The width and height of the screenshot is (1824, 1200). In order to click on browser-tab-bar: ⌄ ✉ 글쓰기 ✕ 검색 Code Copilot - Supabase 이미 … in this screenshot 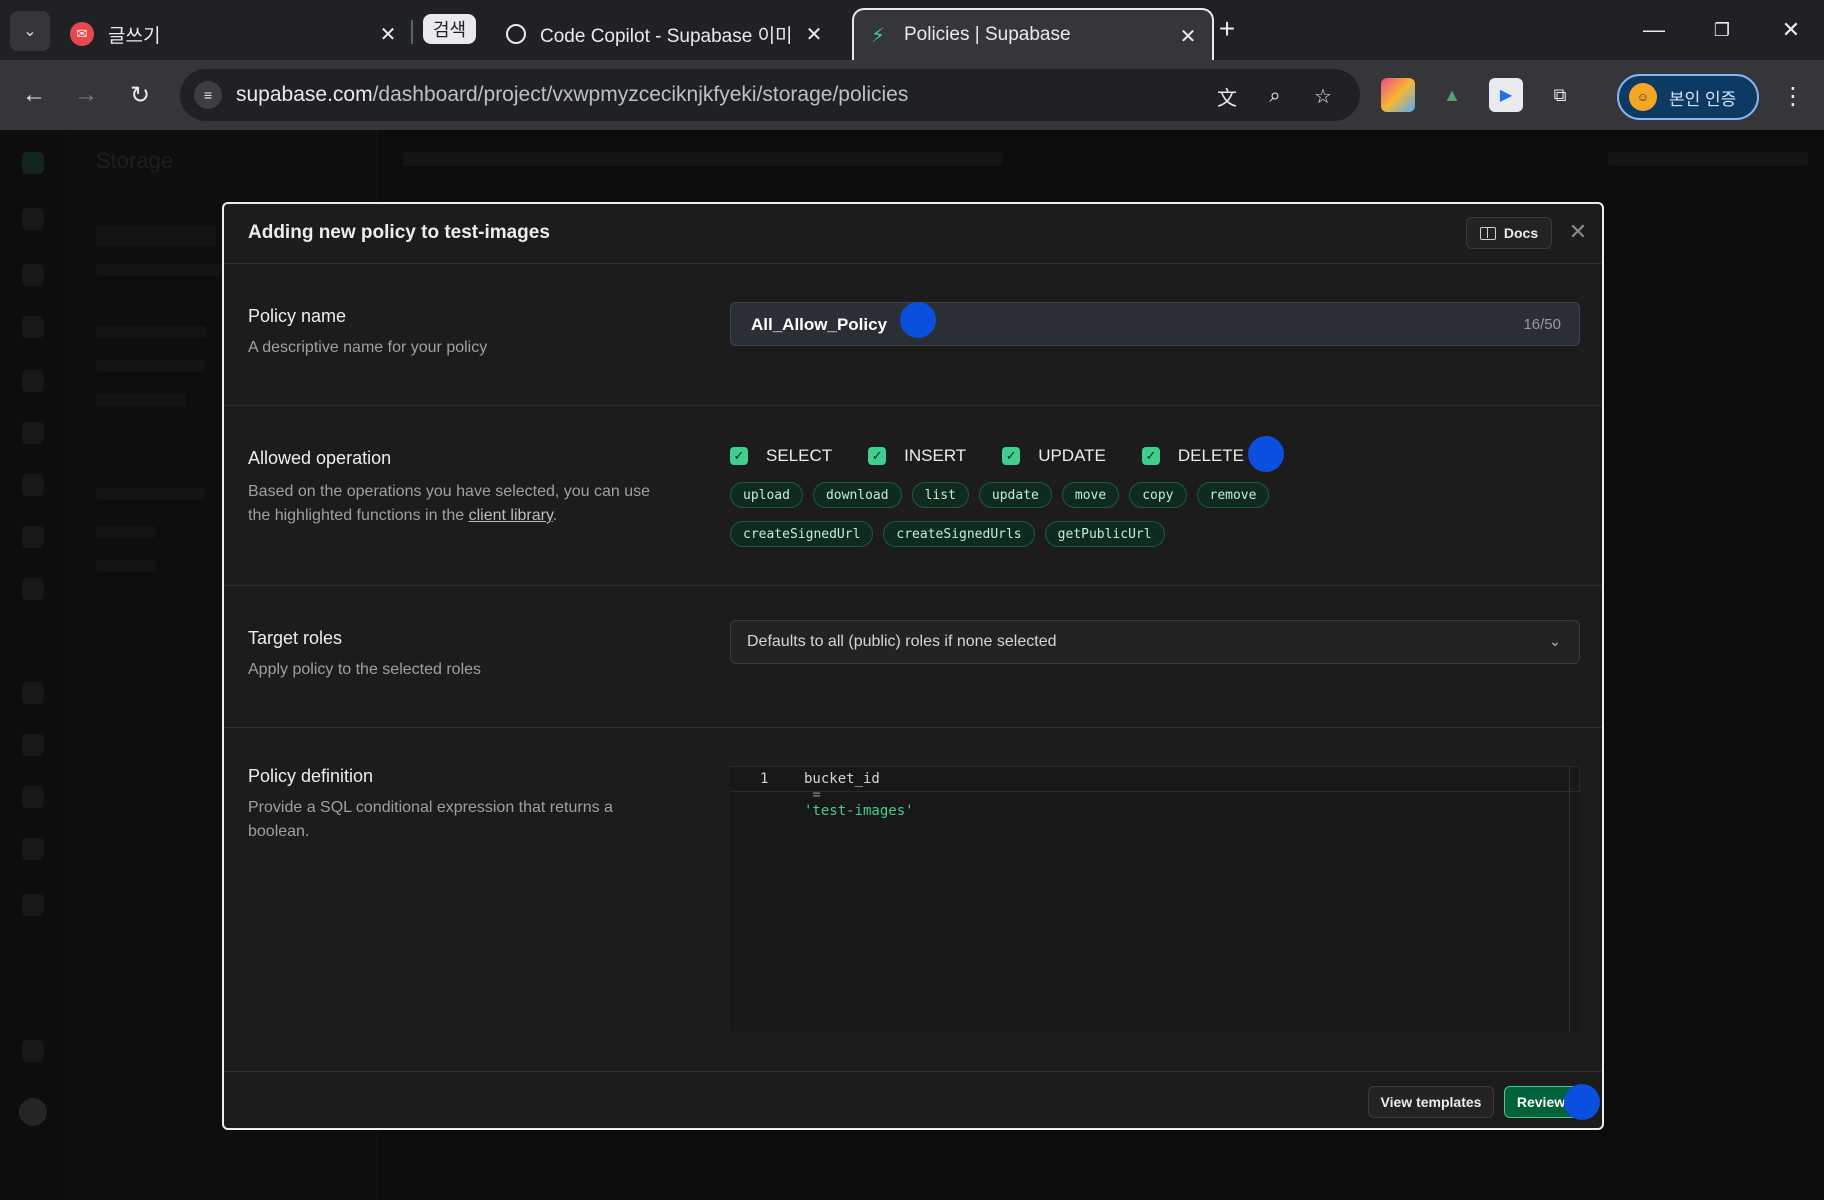, I will do `click(912, 30)`.